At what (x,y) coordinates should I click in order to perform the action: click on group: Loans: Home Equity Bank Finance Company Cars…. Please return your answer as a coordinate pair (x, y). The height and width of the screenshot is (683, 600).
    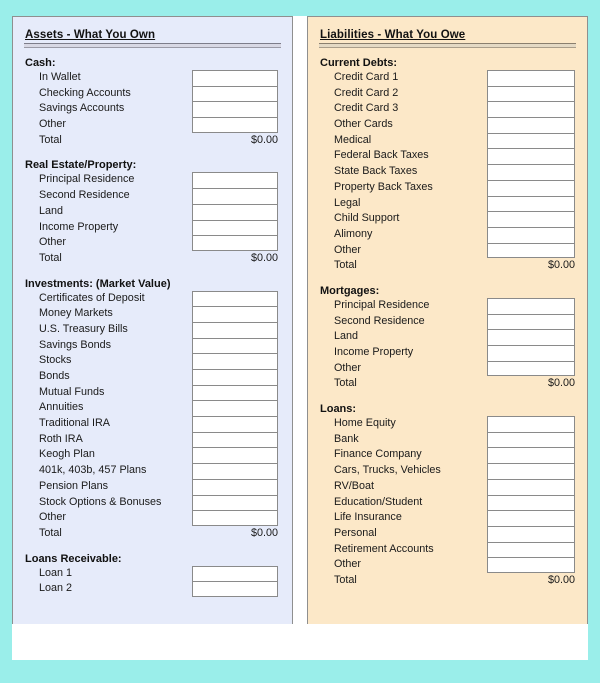
    Looking at the image, I should click on (447, 496).